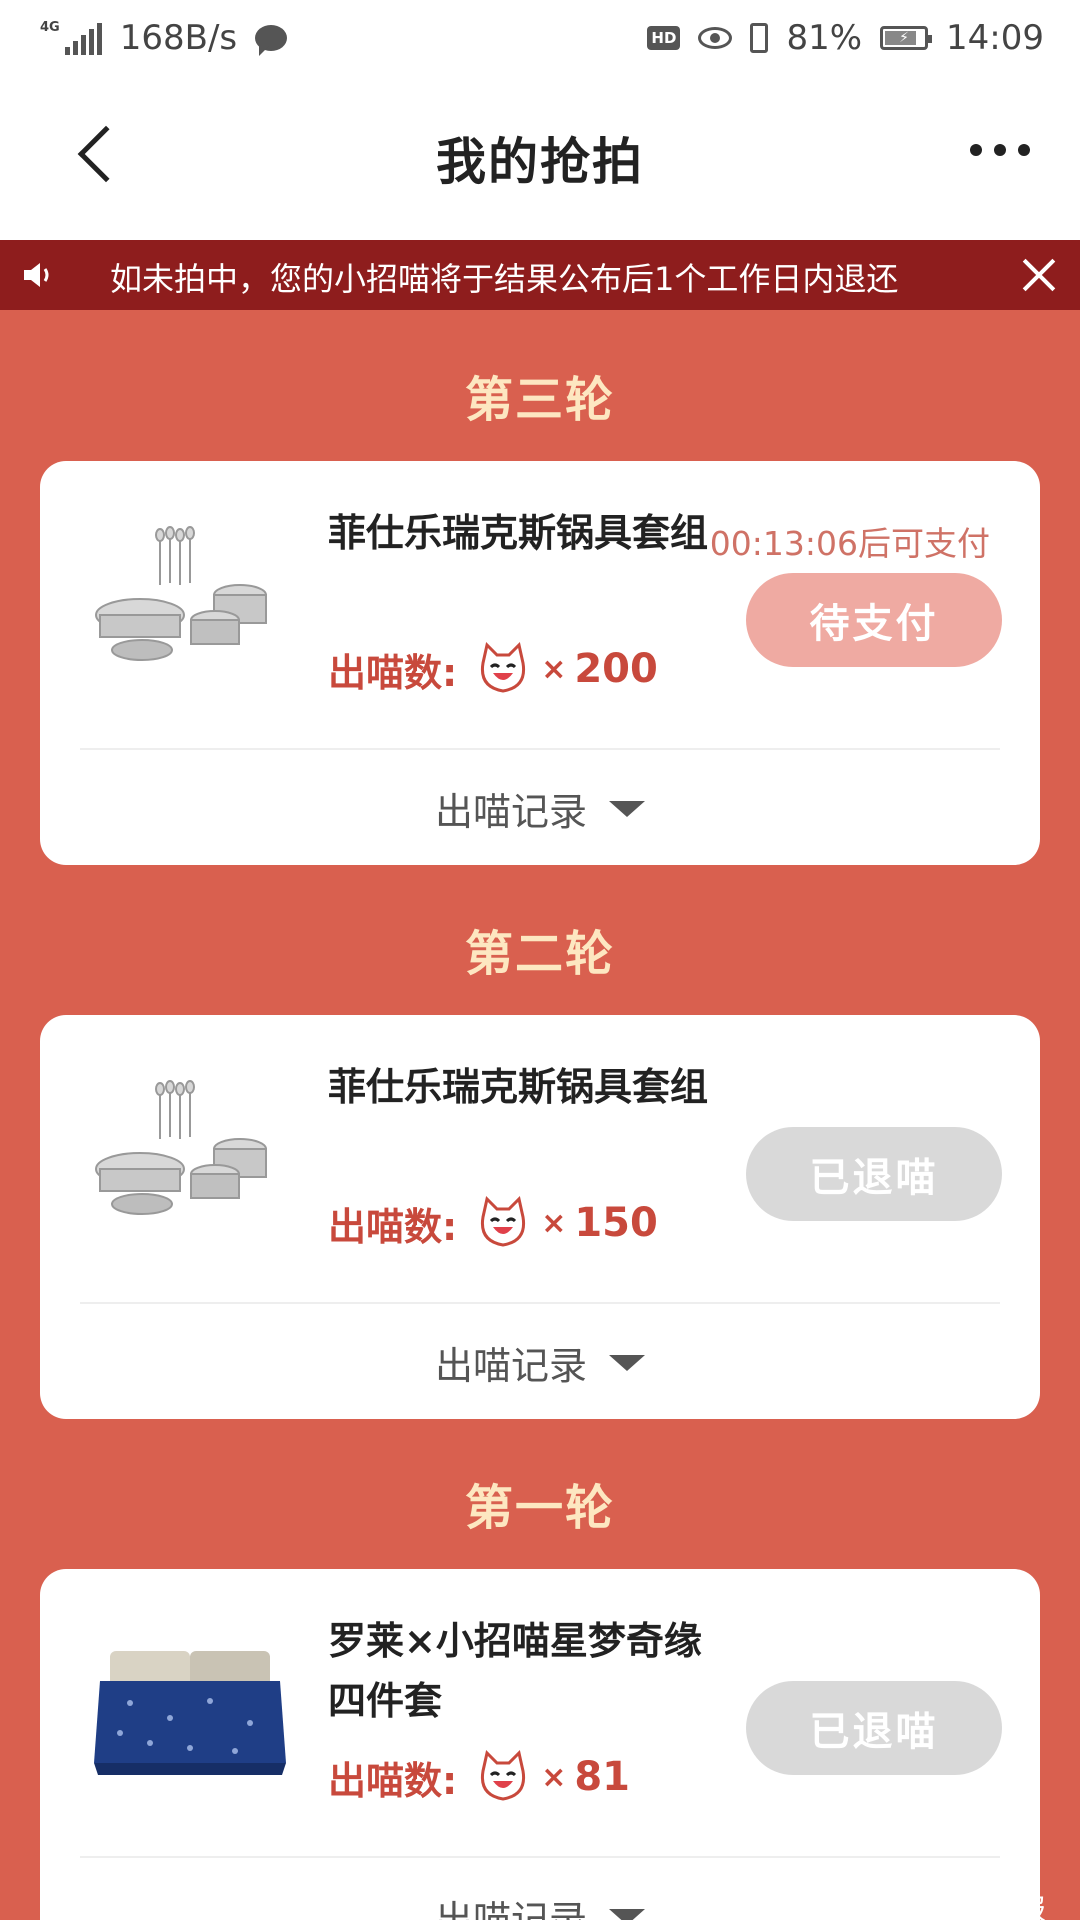 The height and width of the screenshot is (1920, 1080). What do you see at coordinates (602, 1777) in the screenshot?
I see `bid-count: 81` at bounding box center [602, 1777].